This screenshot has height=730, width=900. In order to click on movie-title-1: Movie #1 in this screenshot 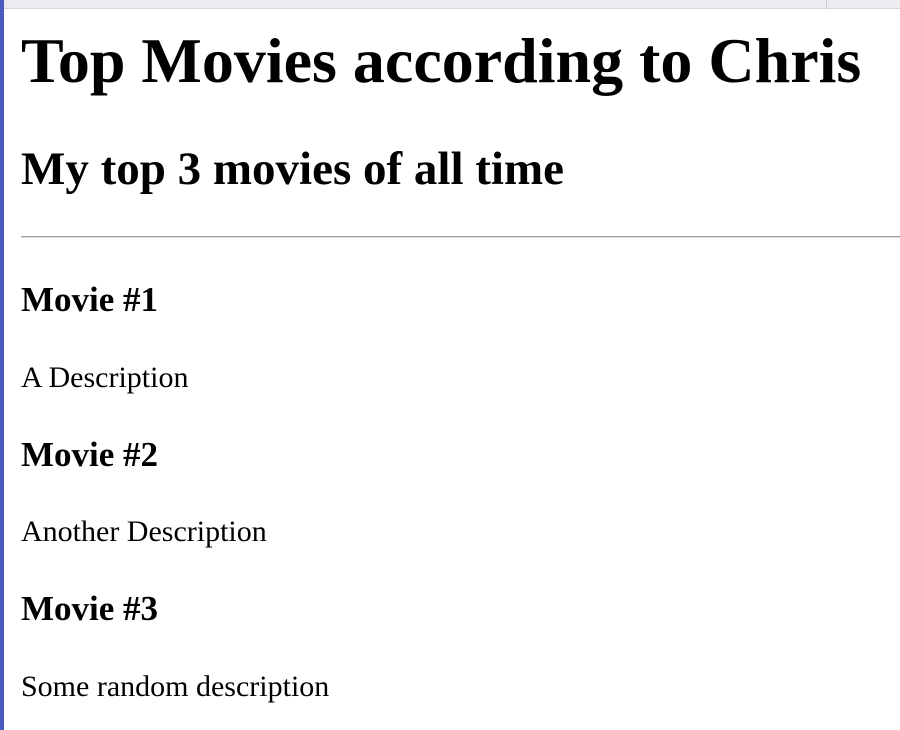, I will do `click(90, 299)`.